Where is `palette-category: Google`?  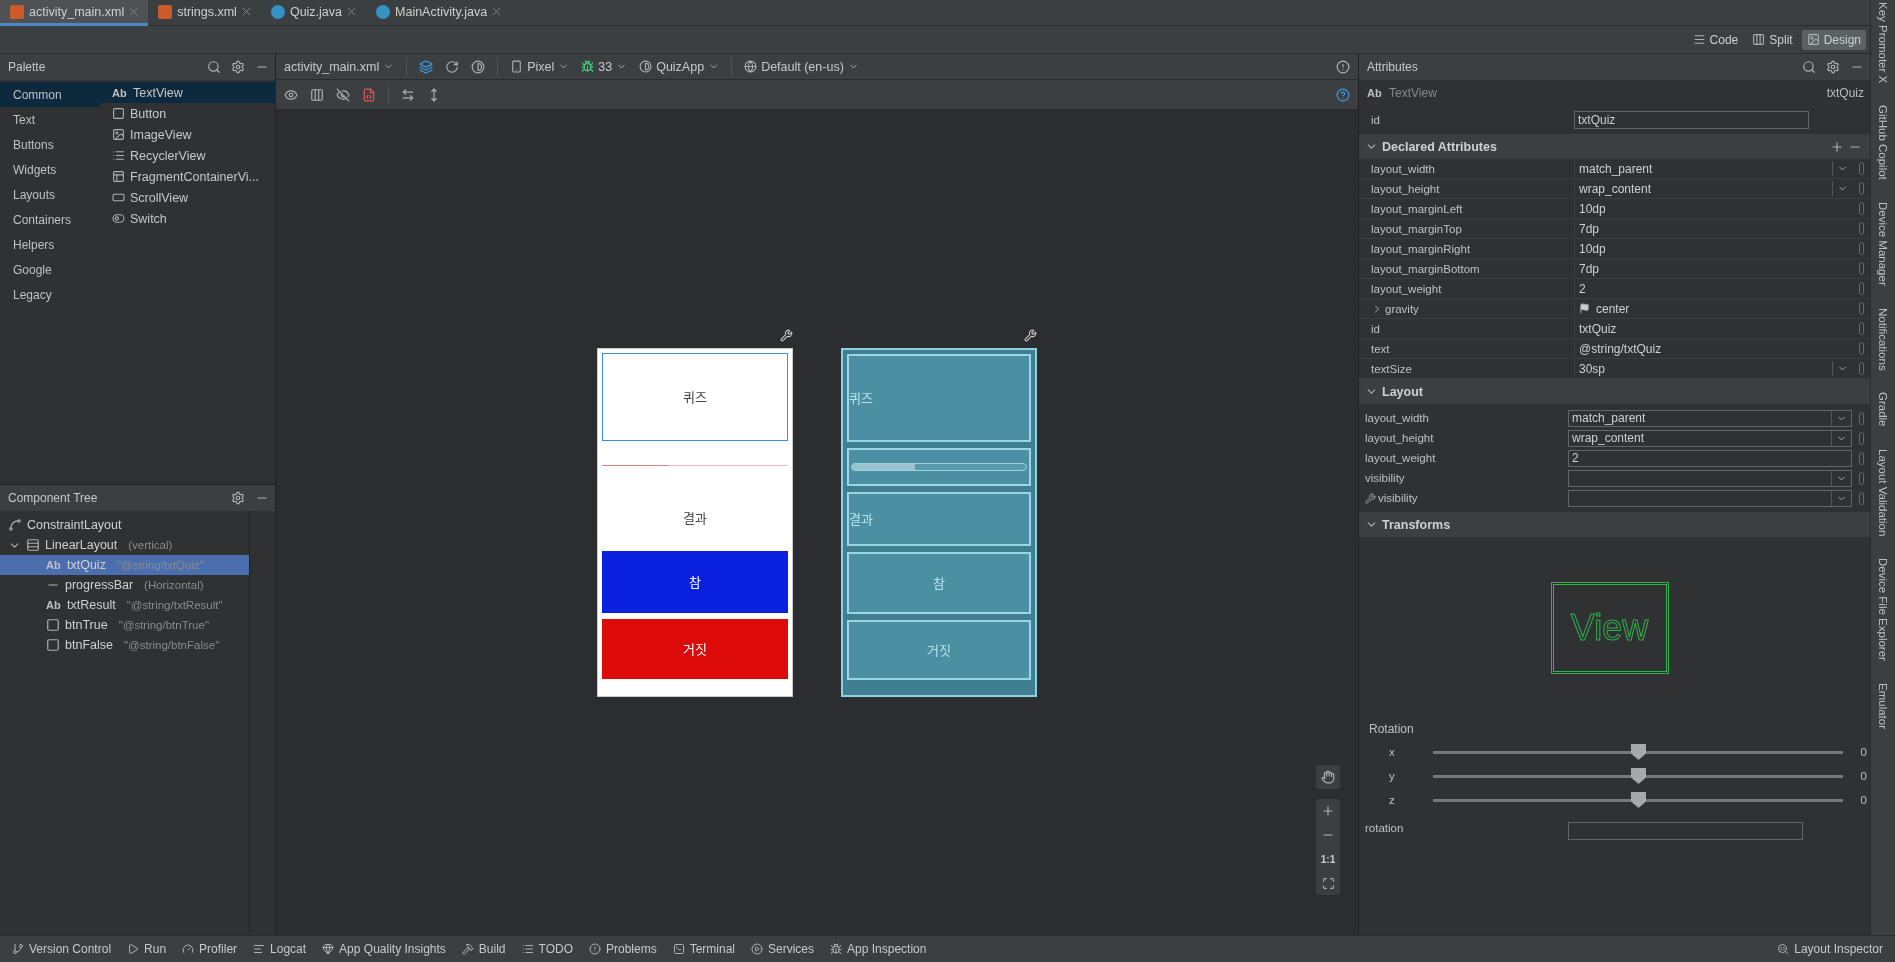
palette-category: Google is located at coordinates (50, 269).